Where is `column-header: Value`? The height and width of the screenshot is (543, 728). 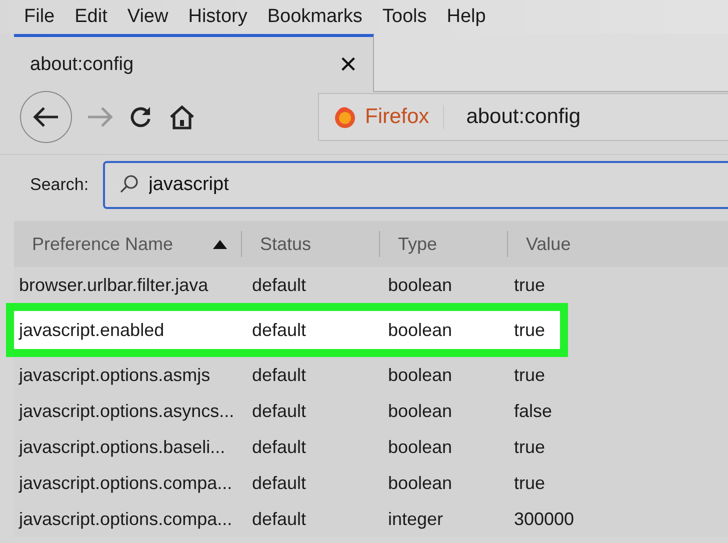
column-header: Value is located at coordinates (618, 244).